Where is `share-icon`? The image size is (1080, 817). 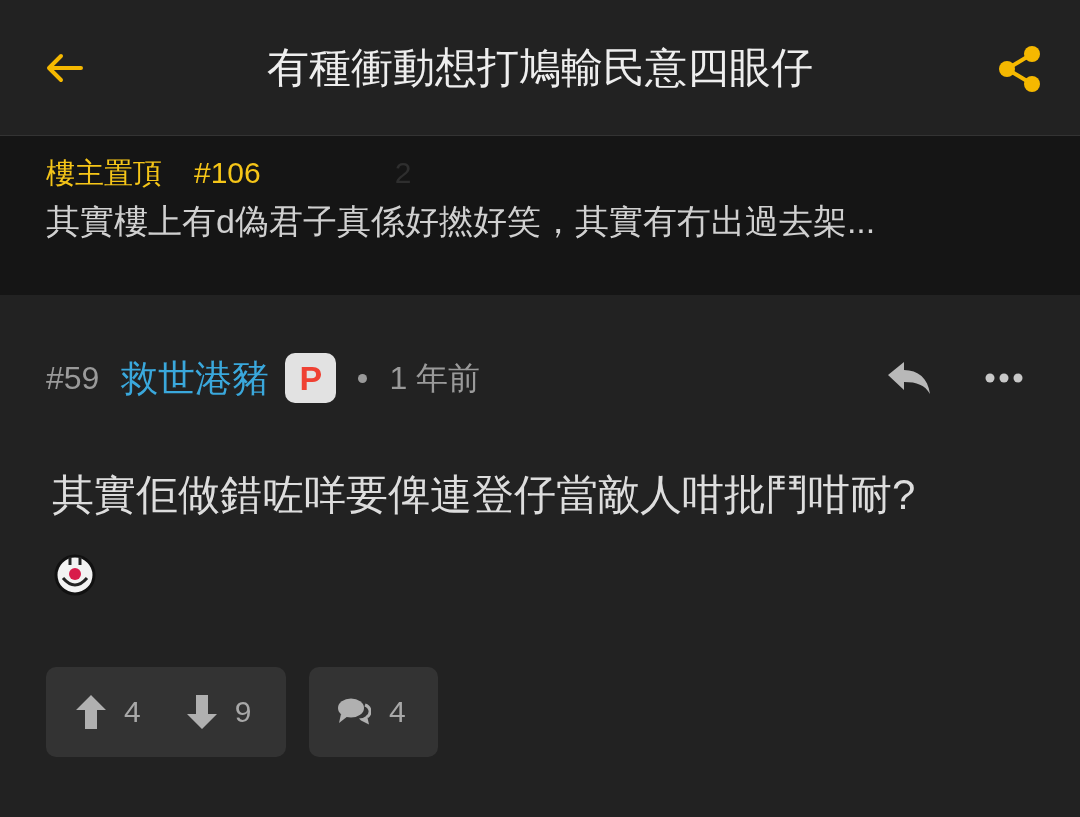
share-icon is located at coordinates (1020, 69).